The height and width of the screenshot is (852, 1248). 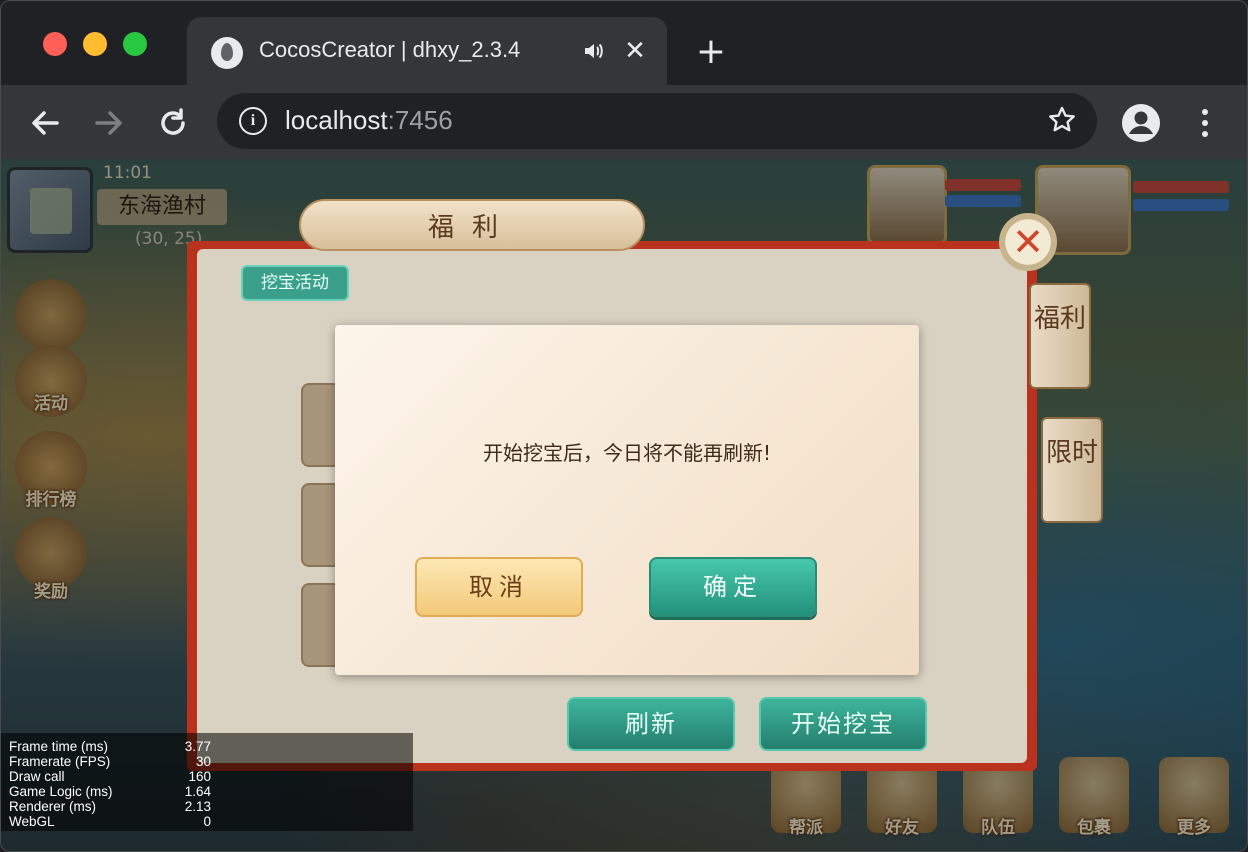 I want to click on url-host: localhost, so click(x=336, y=120).